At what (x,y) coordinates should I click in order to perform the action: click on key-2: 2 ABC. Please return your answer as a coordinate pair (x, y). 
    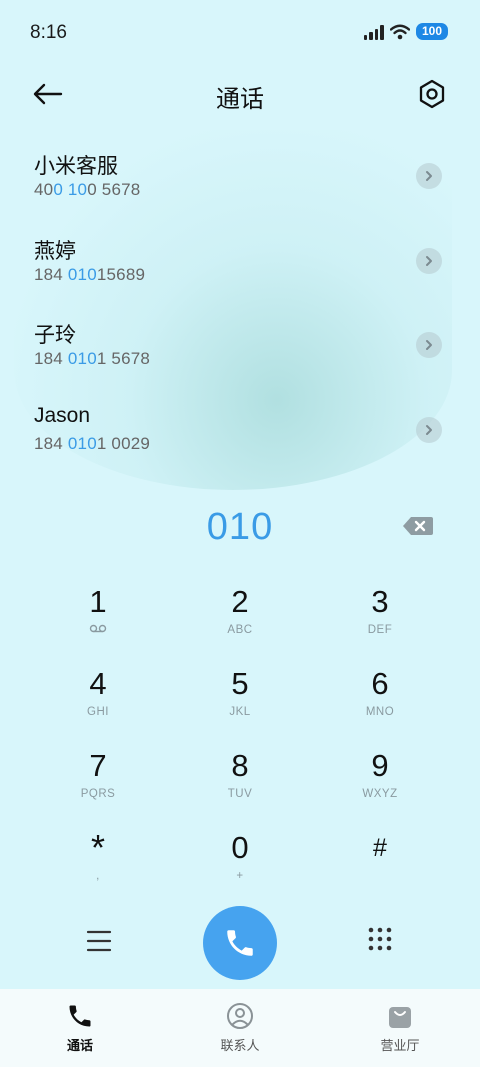
    Looking at the image, I should click on (240, 618).